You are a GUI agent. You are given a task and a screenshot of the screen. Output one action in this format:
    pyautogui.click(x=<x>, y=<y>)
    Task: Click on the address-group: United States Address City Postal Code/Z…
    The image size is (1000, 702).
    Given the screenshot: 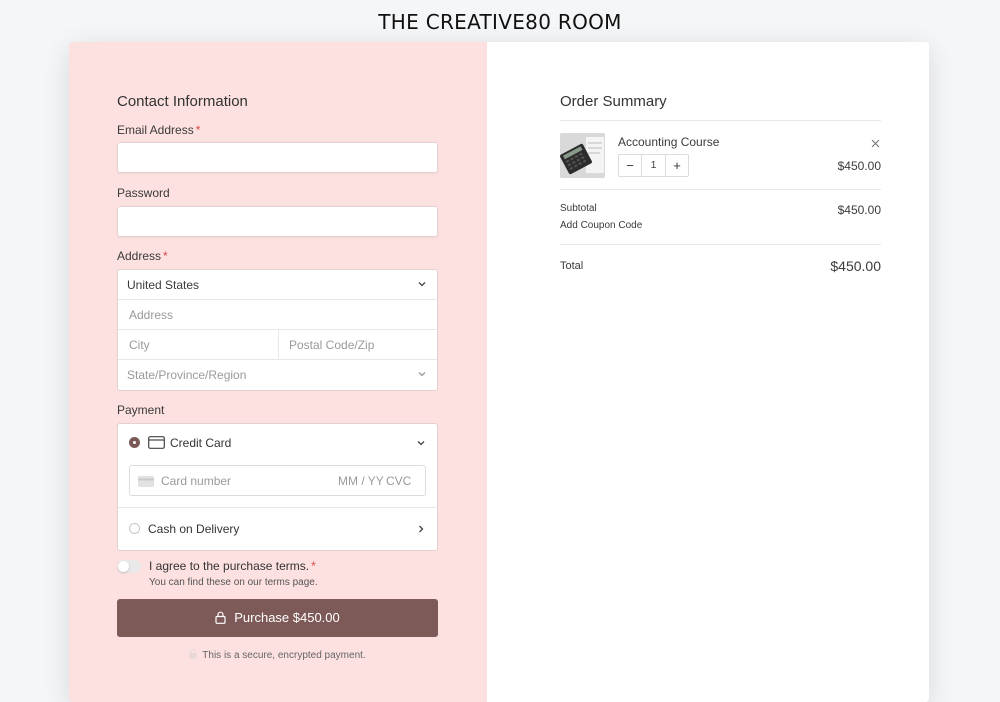 What is the action you would take?
    pyautogui.click(x=277, y=330)
    